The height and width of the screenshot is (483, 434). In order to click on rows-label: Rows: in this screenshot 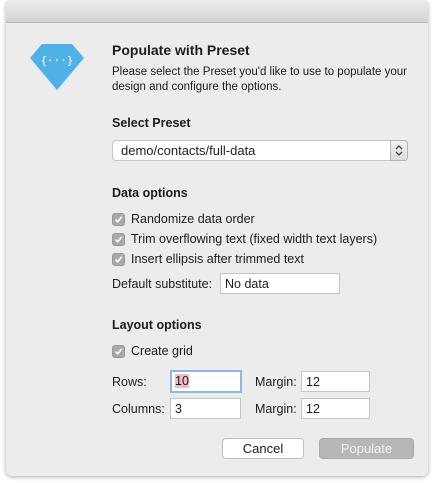, I will do `click(129, 382)`.